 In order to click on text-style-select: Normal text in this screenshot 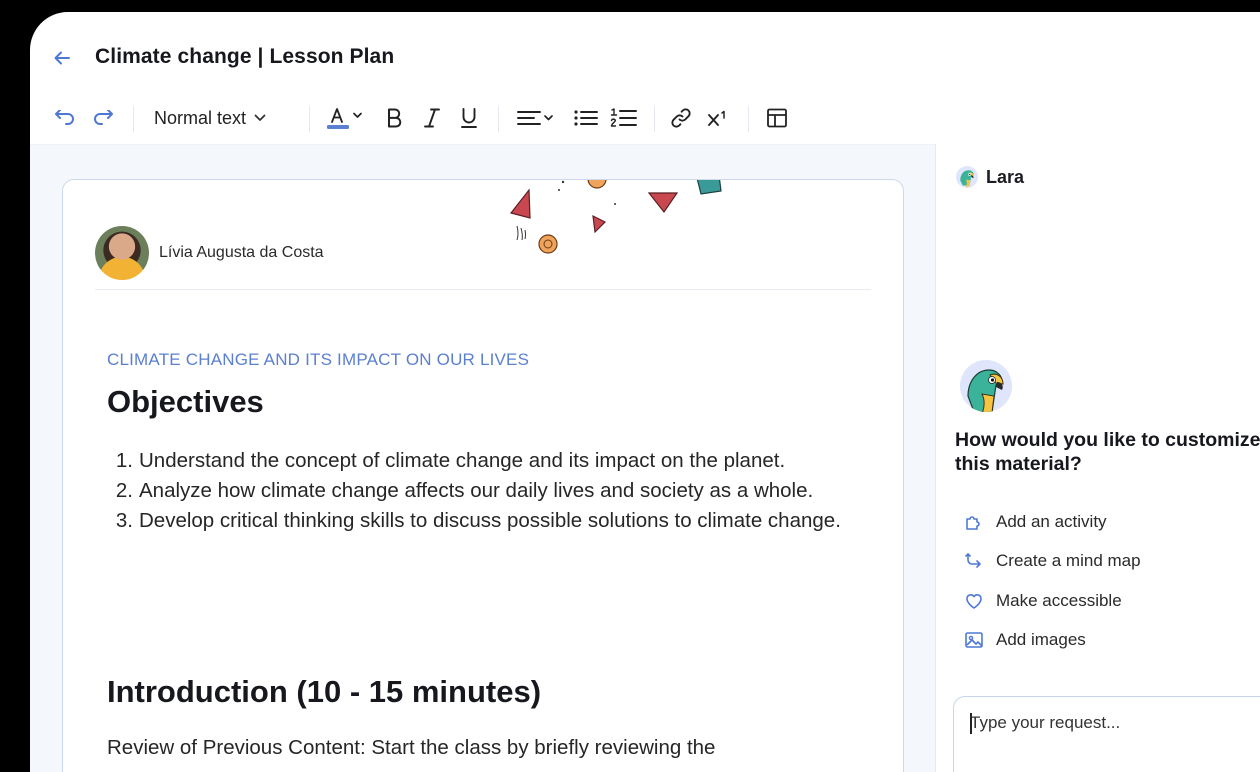, I will do `click(210, 118)`.